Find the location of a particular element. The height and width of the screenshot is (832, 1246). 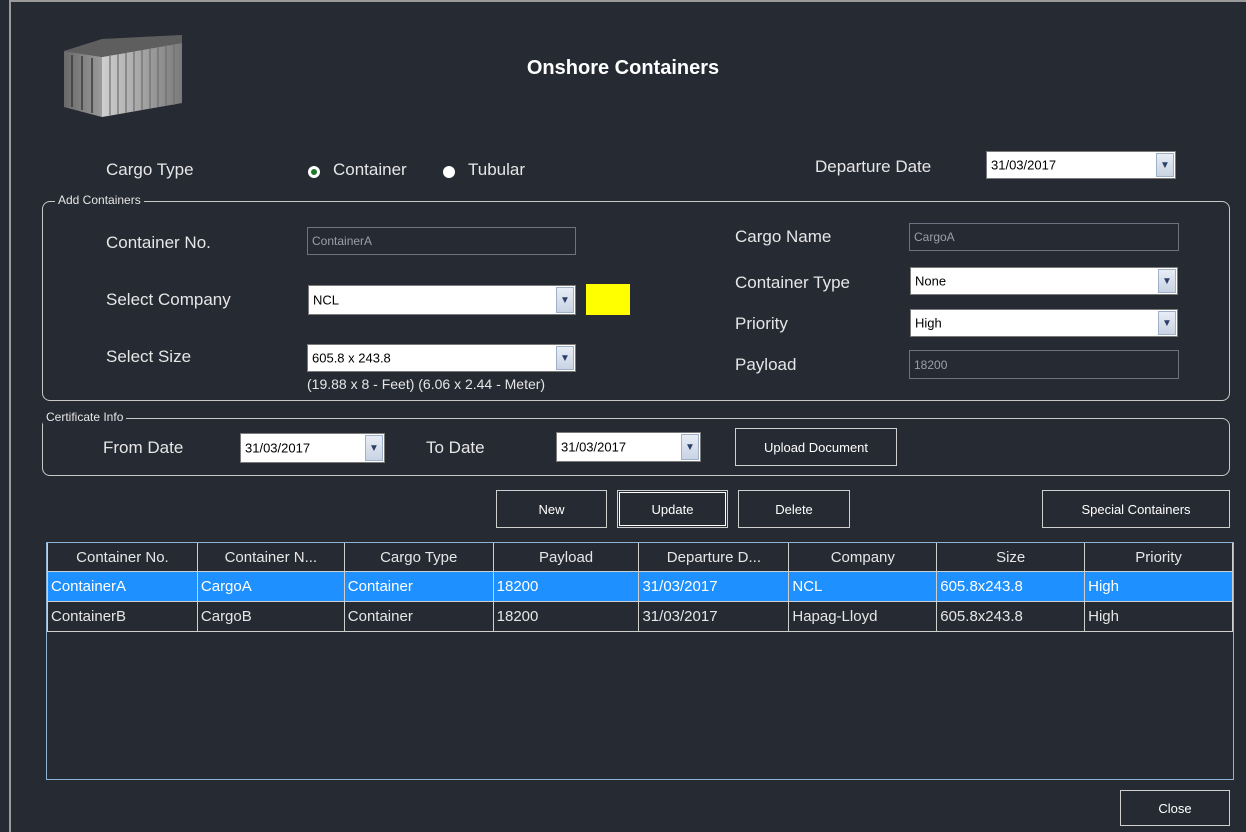

company-color-swatch is located at coordinates (608, 299).